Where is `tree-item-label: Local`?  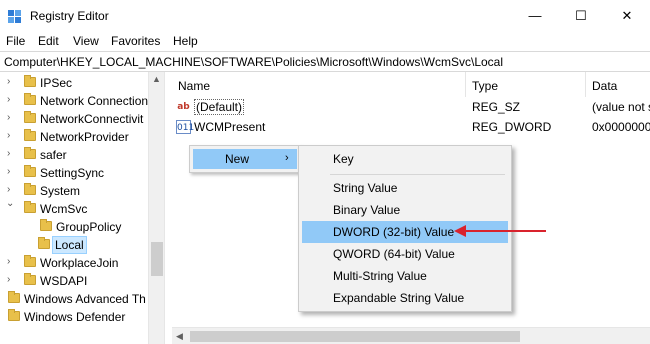
tree-item-label: Local is located at coordinates (69, 245).